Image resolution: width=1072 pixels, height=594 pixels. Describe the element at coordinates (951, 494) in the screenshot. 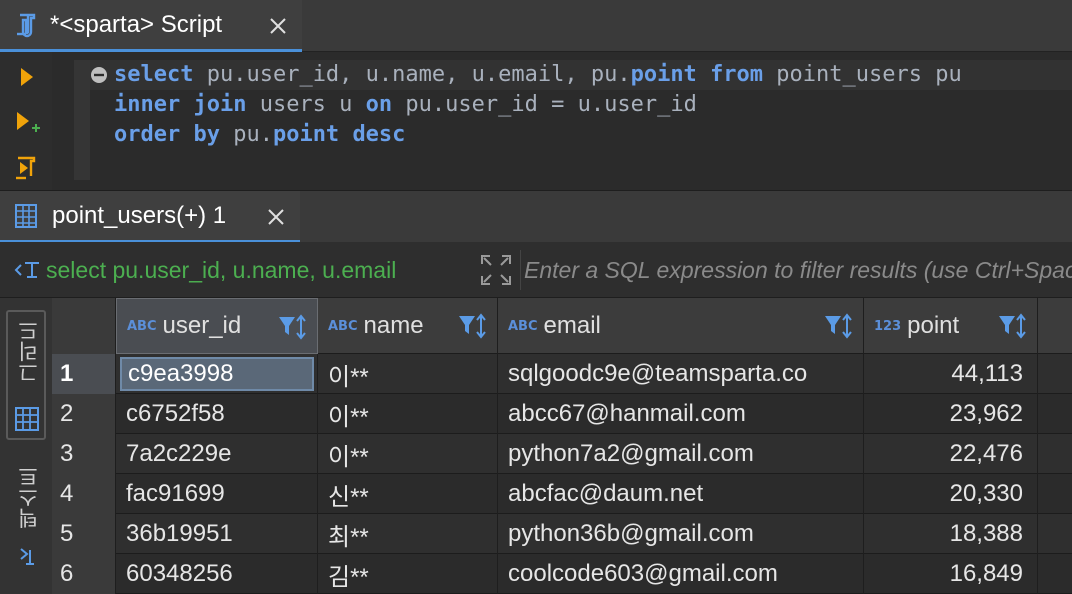

I see `cell-point: 20,330` at that location.